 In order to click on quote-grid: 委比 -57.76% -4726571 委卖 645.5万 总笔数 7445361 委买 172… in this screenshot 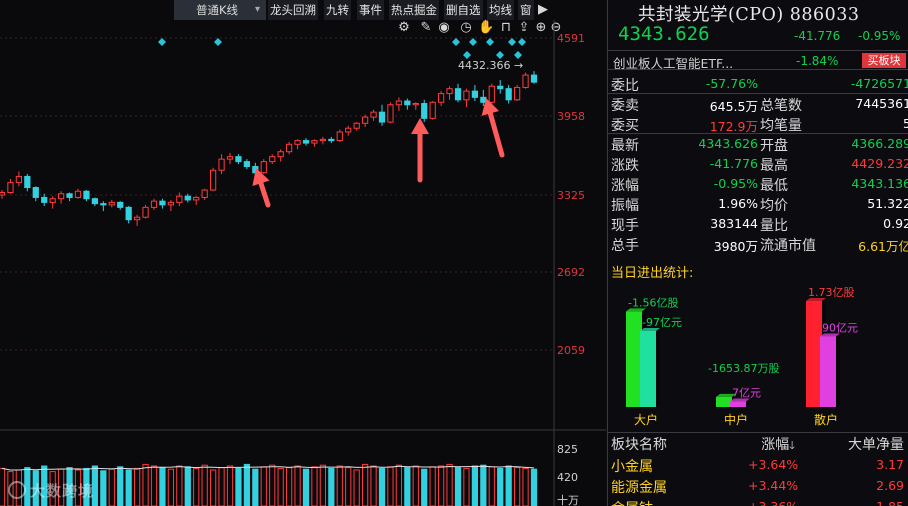, I will do `click(758, 164)`.